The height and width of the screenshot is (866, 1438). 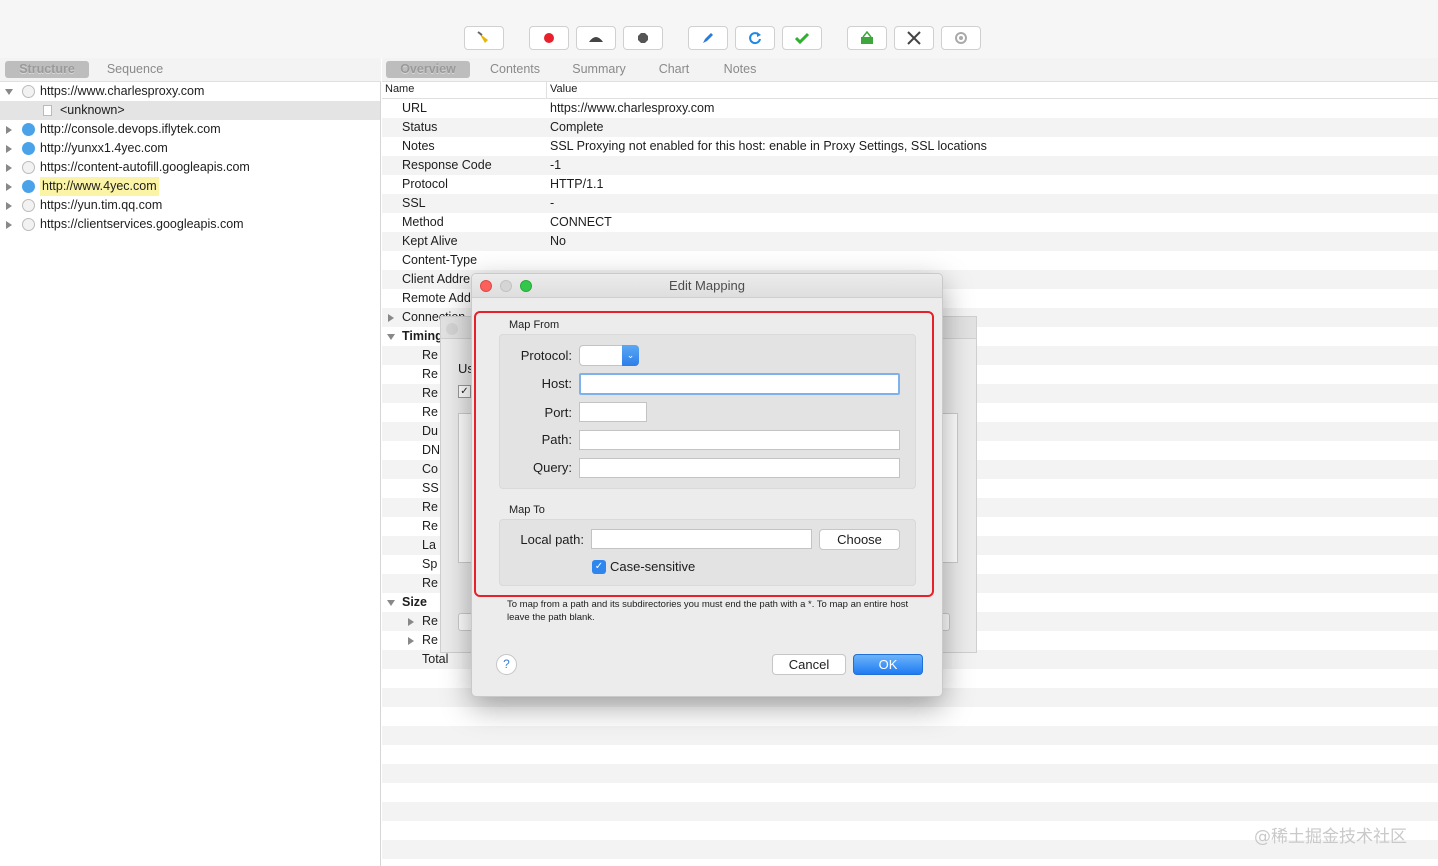 What do you see at coordinates (190, 91) in the screenshot?
I see `tree-row: https://www.charlesproxy.com` at bounding box center [190, 91].